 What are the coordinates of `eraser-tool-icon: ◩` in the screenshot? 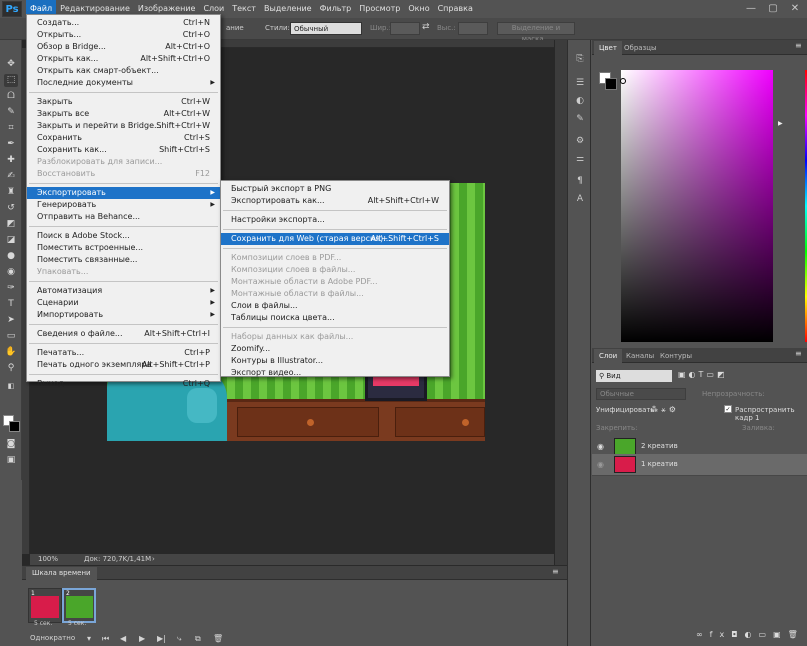 It's located at (11, 224).